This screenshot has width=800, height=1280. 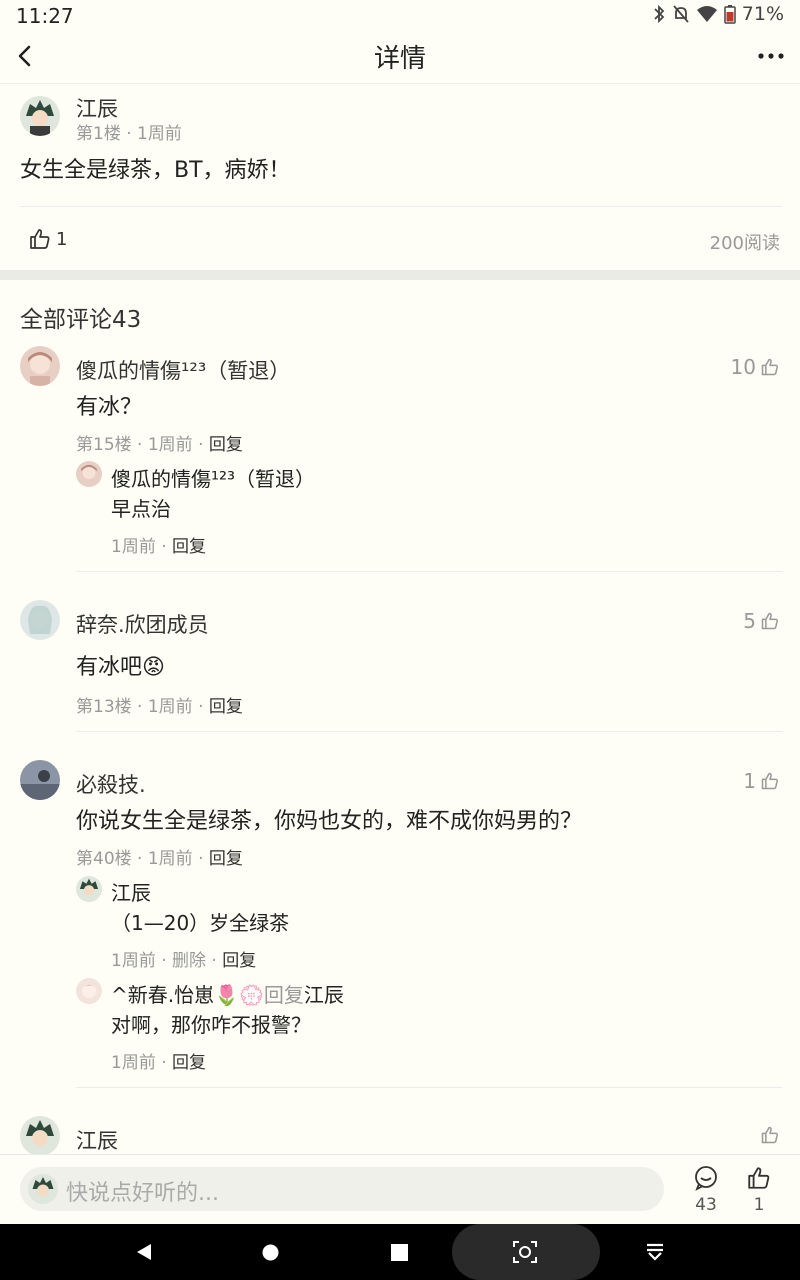 I want to click on system-nav-bar, so click(x=400, y=1252).